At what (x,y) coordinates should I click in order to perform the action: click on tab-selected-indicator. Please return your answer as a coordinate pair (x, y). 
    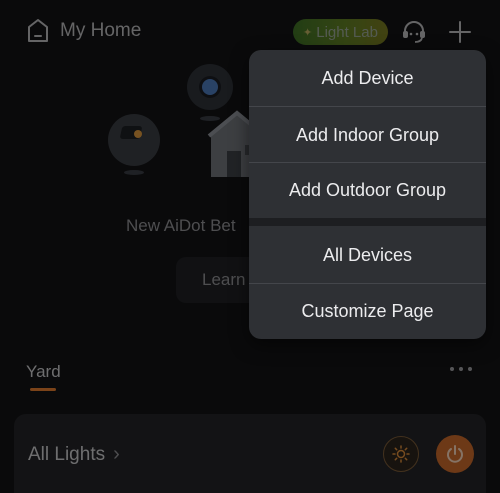
    Looking at the image, I should click on (43, 389).